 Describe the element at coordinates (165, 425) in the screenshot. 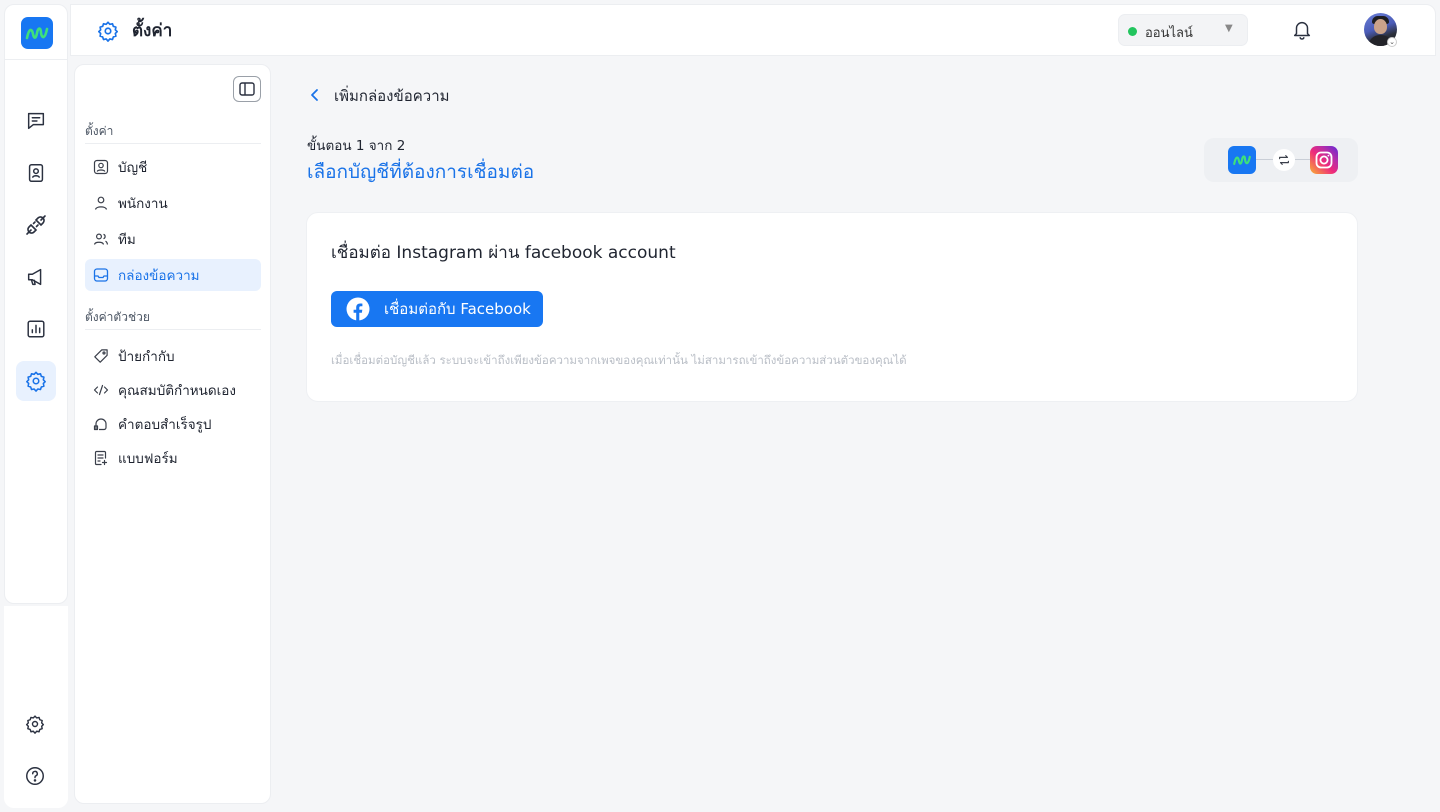

I see `sidebar-item-label: คำตอบสำเร็จรูป` at that location.